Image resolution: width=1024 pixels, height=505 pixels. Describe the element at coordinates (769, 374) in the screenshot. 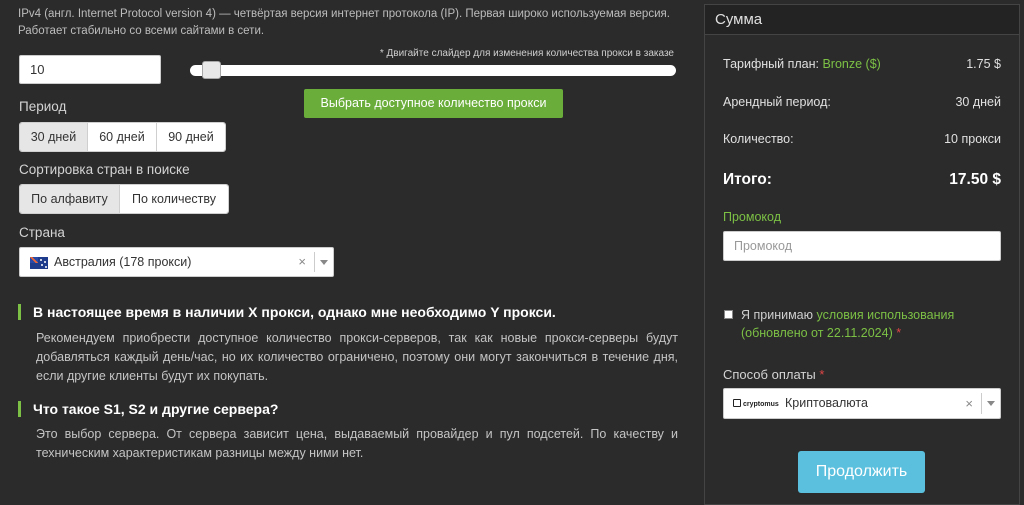

I see `payment-method-label-text: Способ оплаты` at that location.